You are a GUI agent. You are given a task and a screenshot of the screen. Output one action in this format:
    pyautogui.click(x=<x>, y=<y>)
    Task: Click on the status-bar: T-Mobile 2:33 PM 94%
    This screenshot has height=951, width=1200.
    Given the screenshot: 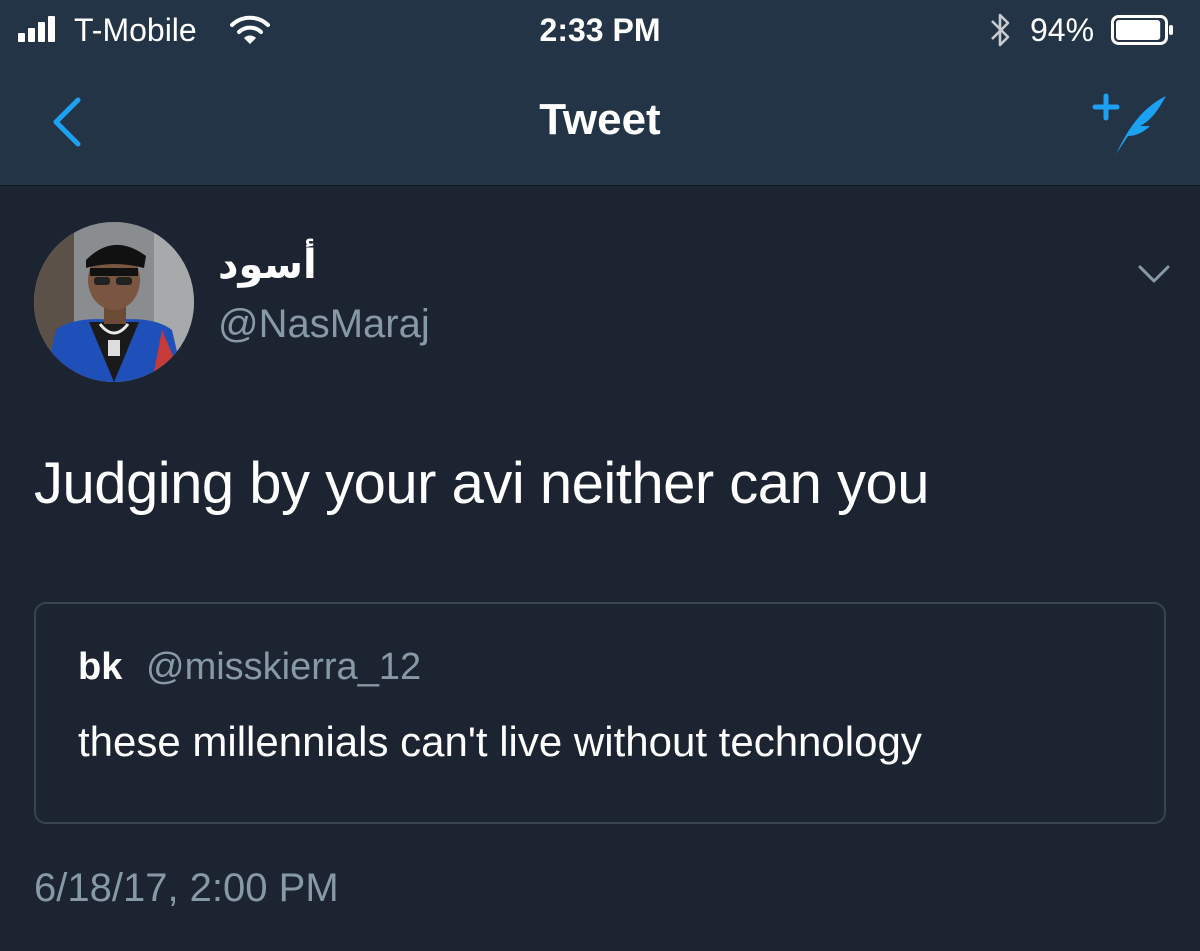 What is the action you would take?
    pyautogui.click(x=600, y=31)
    